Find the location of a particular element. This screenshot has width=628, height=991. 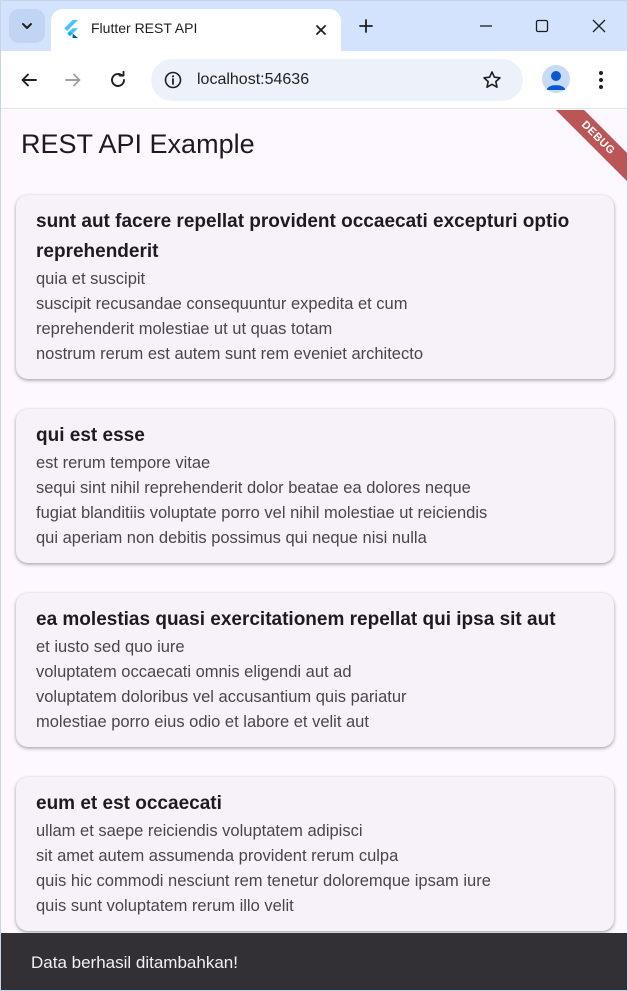

snackbar-message: Data berhasil ditambahkan! is located at coordinates (134, 962).